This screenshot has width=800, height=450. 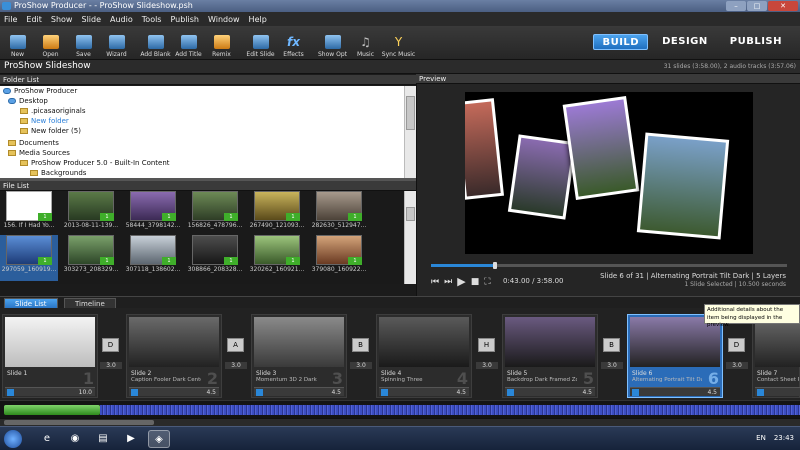 What do you see at coordinates (53, 111) in the screenshot?
I see `folder-item: .picasaoriginals` at bounding box center [53, 111].